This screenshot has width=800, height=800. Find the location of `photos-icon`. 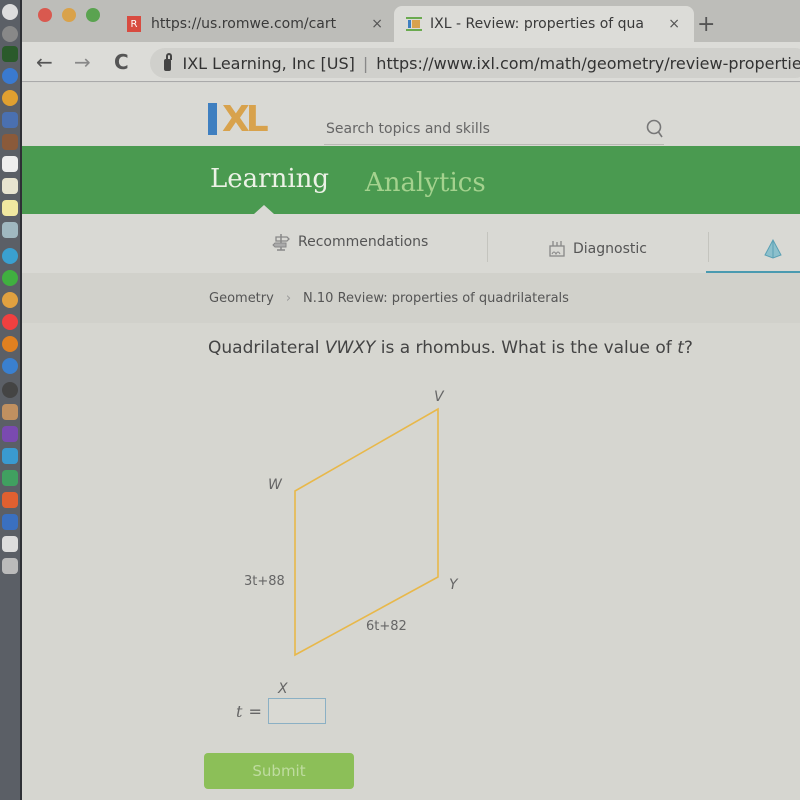

photos-icon is located at coordinates (10, 300).